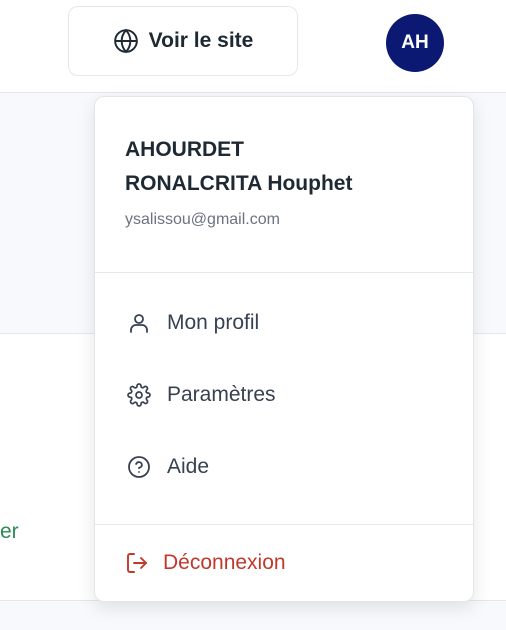 The image size is (506, 630). I want to click on background-link-text: er, so click(9, 532).